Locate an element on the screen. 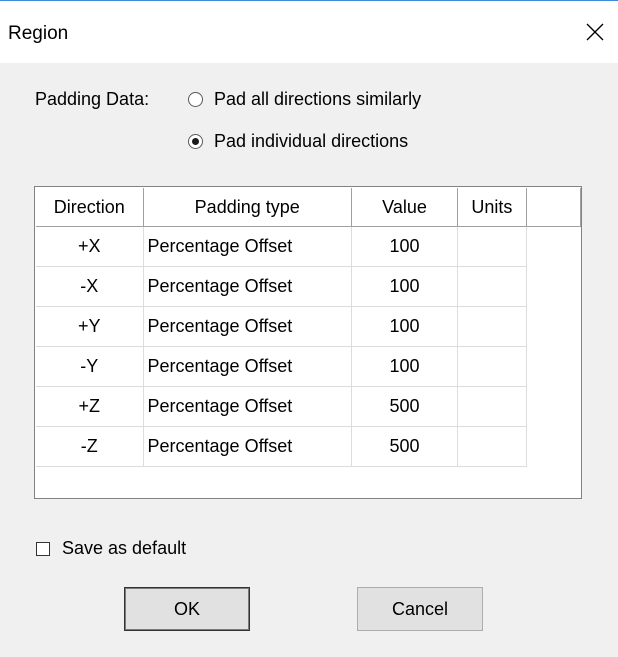  save-as-default-checkbox: Save as default is located at coordinates (111, 548).